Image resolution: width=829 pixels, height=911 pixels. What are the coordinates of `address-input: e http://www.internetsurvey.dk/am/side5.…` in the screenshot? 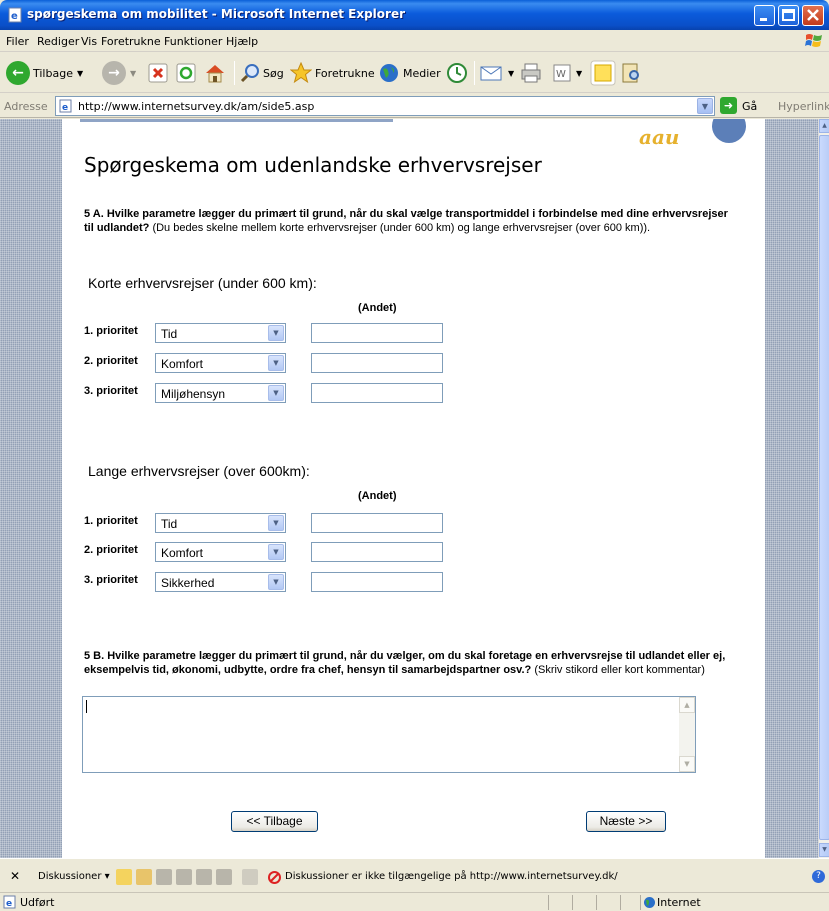 It's located at (385, 106).